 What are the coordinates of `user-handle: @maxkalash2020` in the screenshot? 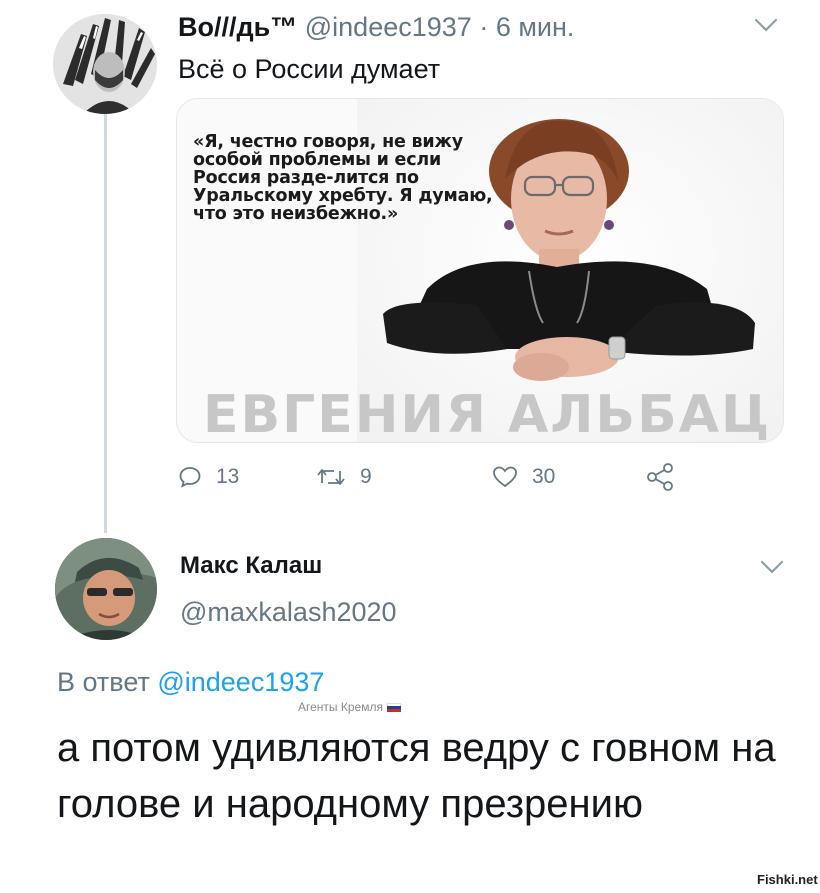 It's located at (288, 612).